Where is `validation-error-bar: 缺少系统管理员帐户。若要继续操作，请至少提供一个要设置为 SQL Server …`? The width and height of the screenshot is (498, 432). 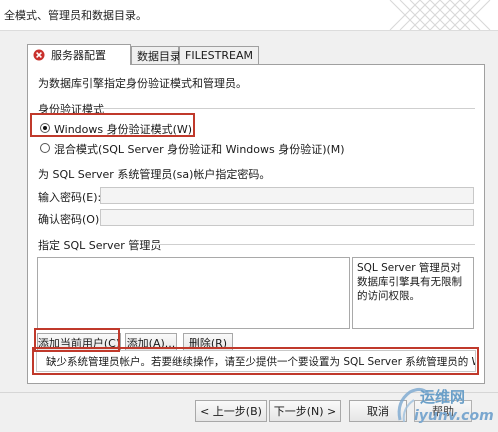 validation-error-bar: 缺少系统管理员帐户。若要继续操作，请至少提供一个要设置为 SQL Server … is located at coordinates (256, 361).